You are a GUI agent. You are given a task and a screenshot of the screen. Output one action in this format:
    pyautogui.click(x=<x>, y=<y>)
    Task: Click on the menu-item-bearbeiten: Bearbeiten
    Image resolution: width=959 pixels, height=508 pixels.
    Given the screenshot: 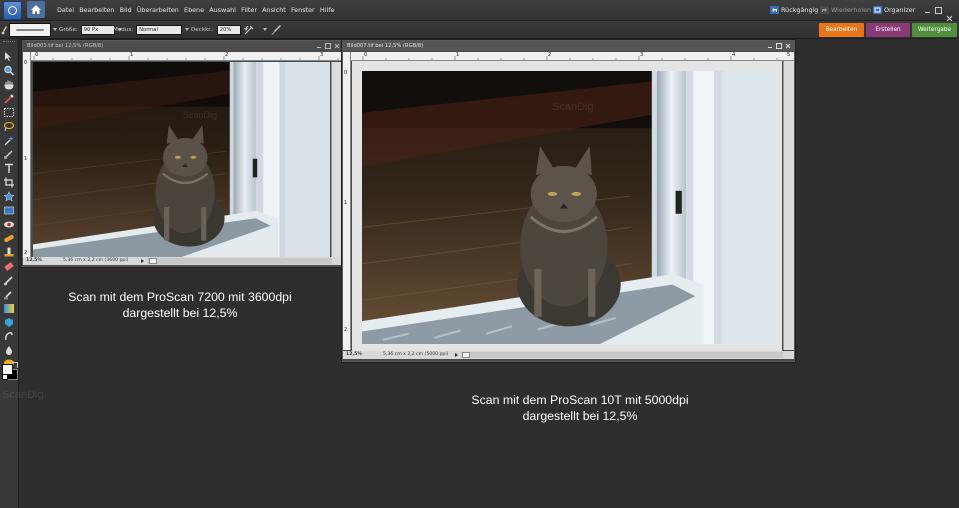 What is the action you would take?
    pyautogui.click(x=96, y=10)
    